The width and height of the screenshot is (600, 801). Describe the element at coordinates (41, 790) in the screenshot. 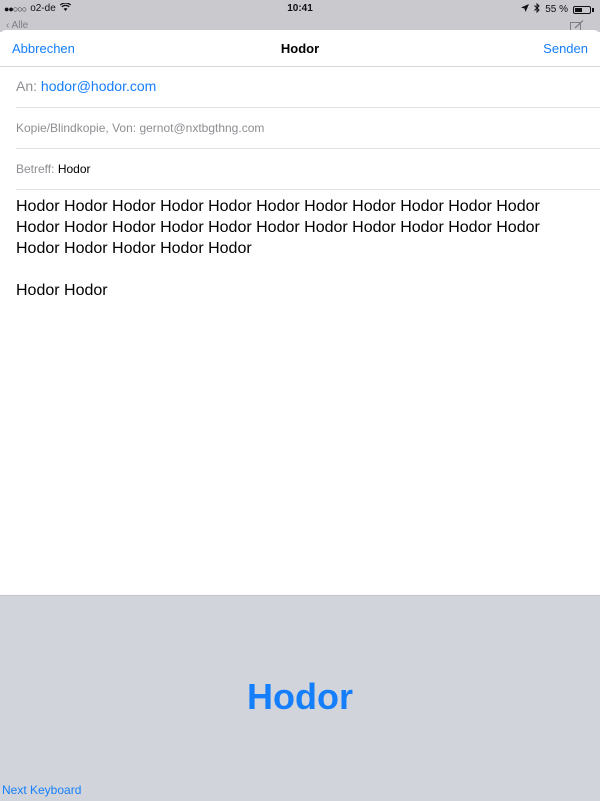

I see `next-keyboard-button: Next Keyboard` at that location.